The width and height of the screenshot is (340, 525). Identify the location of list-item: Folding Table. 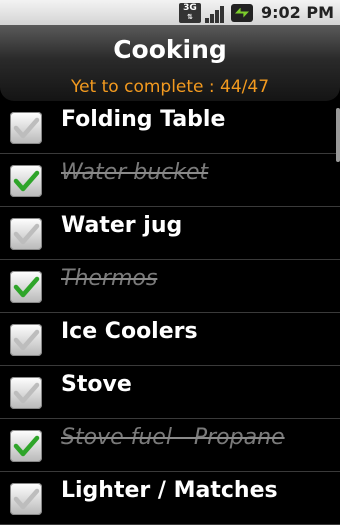
(170, 127).